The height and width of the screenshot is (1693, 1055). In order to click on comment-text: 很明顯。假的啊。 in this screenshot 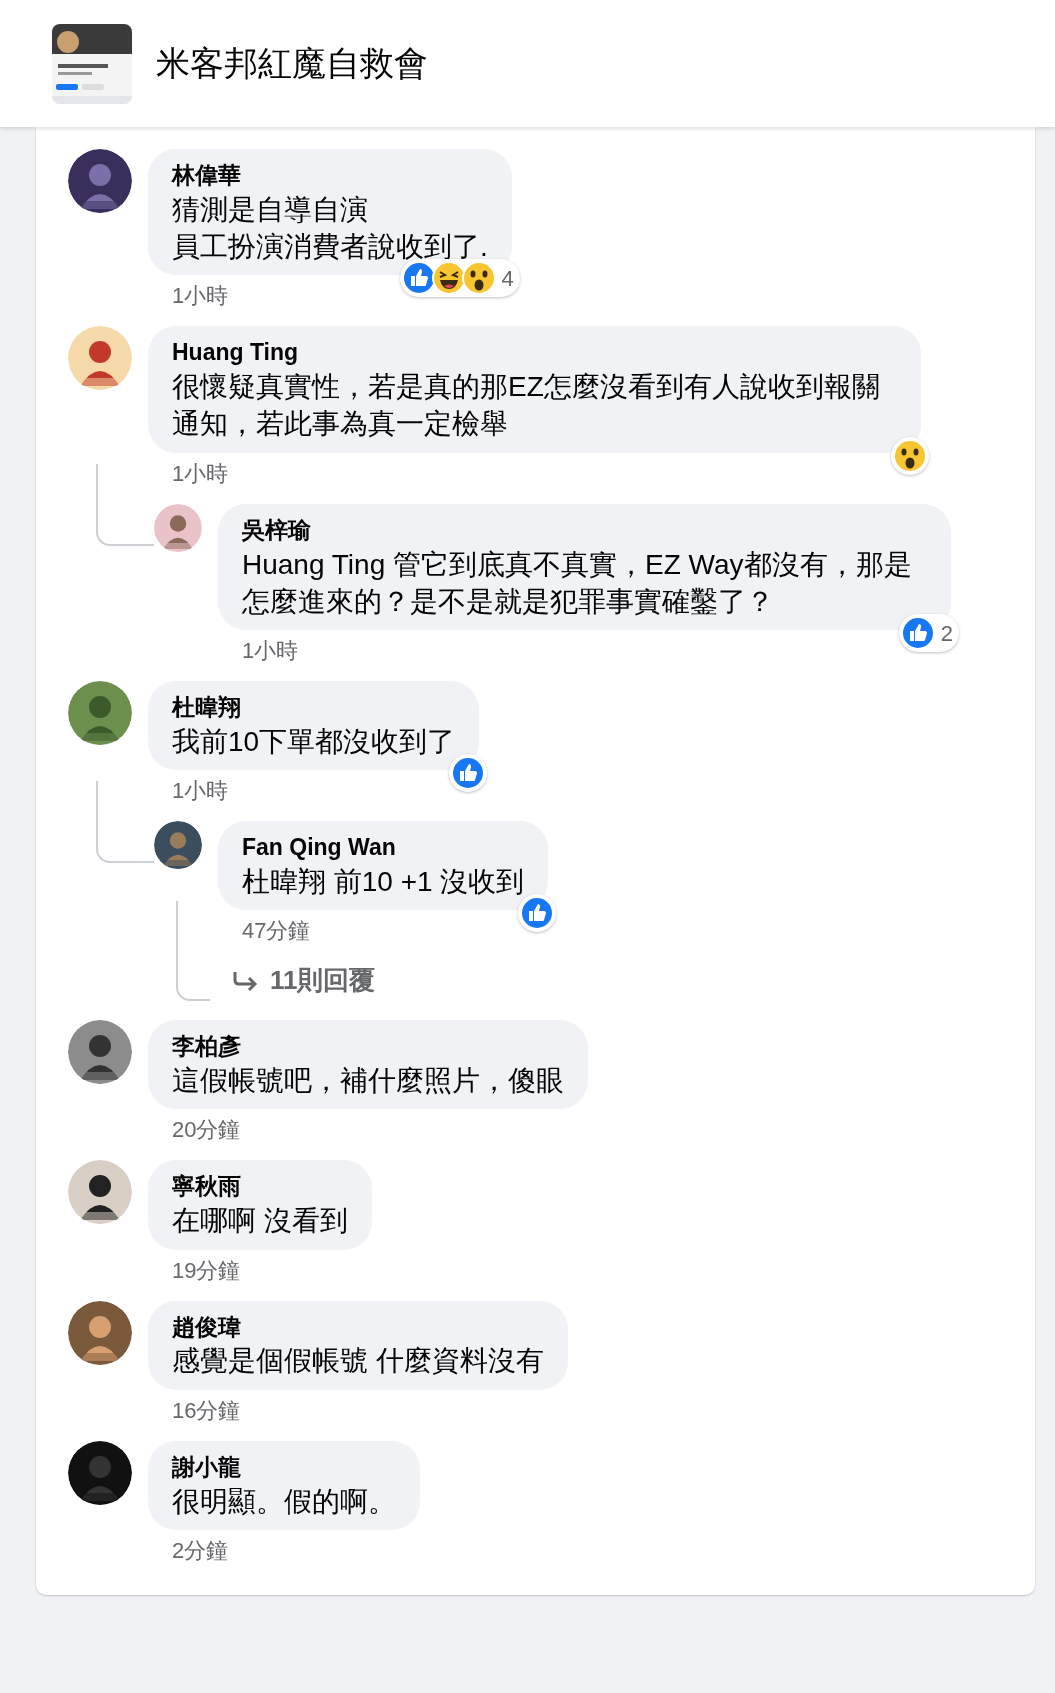, I will do `click(284, 1501)`.